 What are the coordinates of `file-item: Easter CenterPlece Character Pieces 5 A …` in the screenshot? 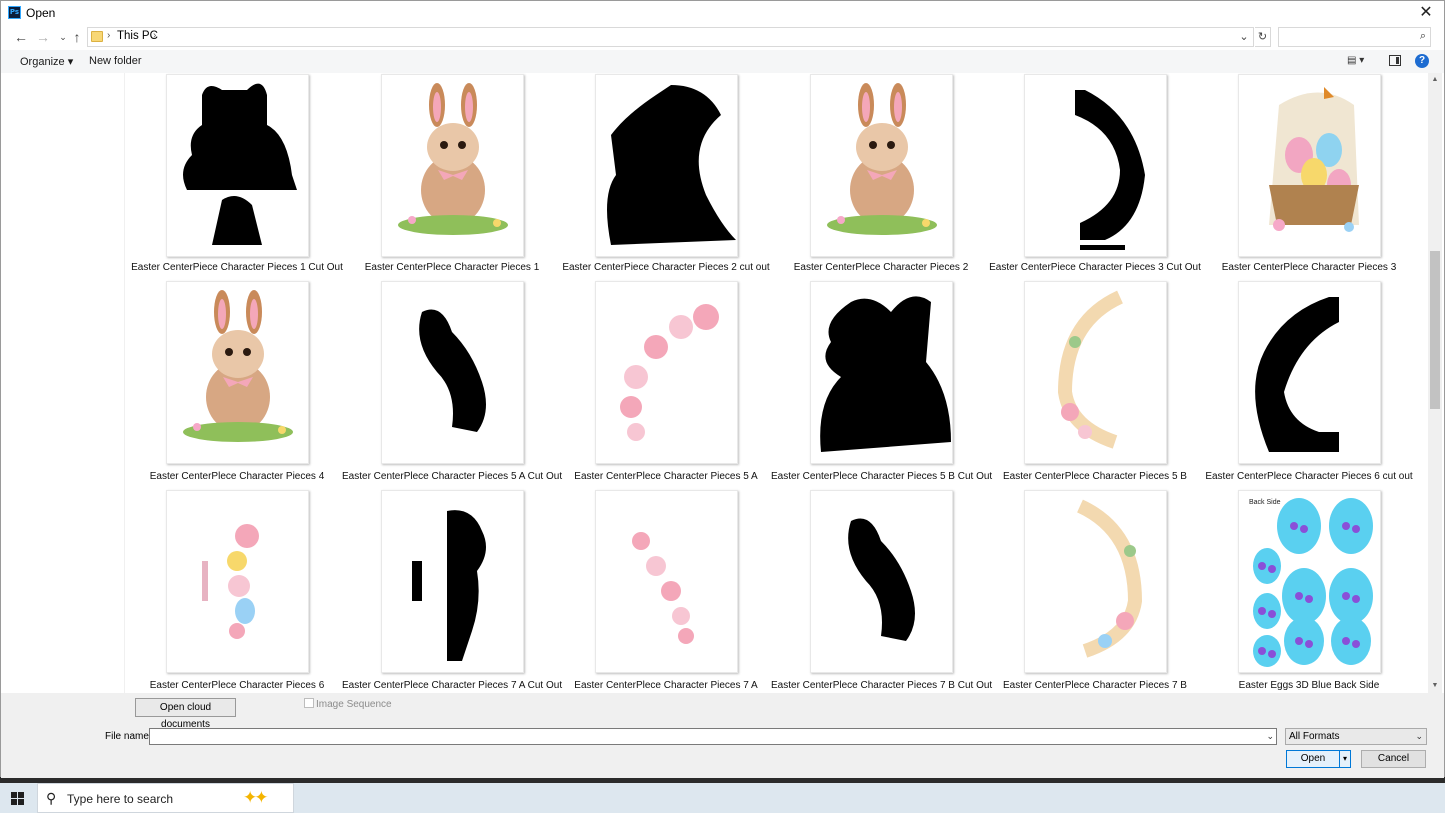 It's located at (452, 386).